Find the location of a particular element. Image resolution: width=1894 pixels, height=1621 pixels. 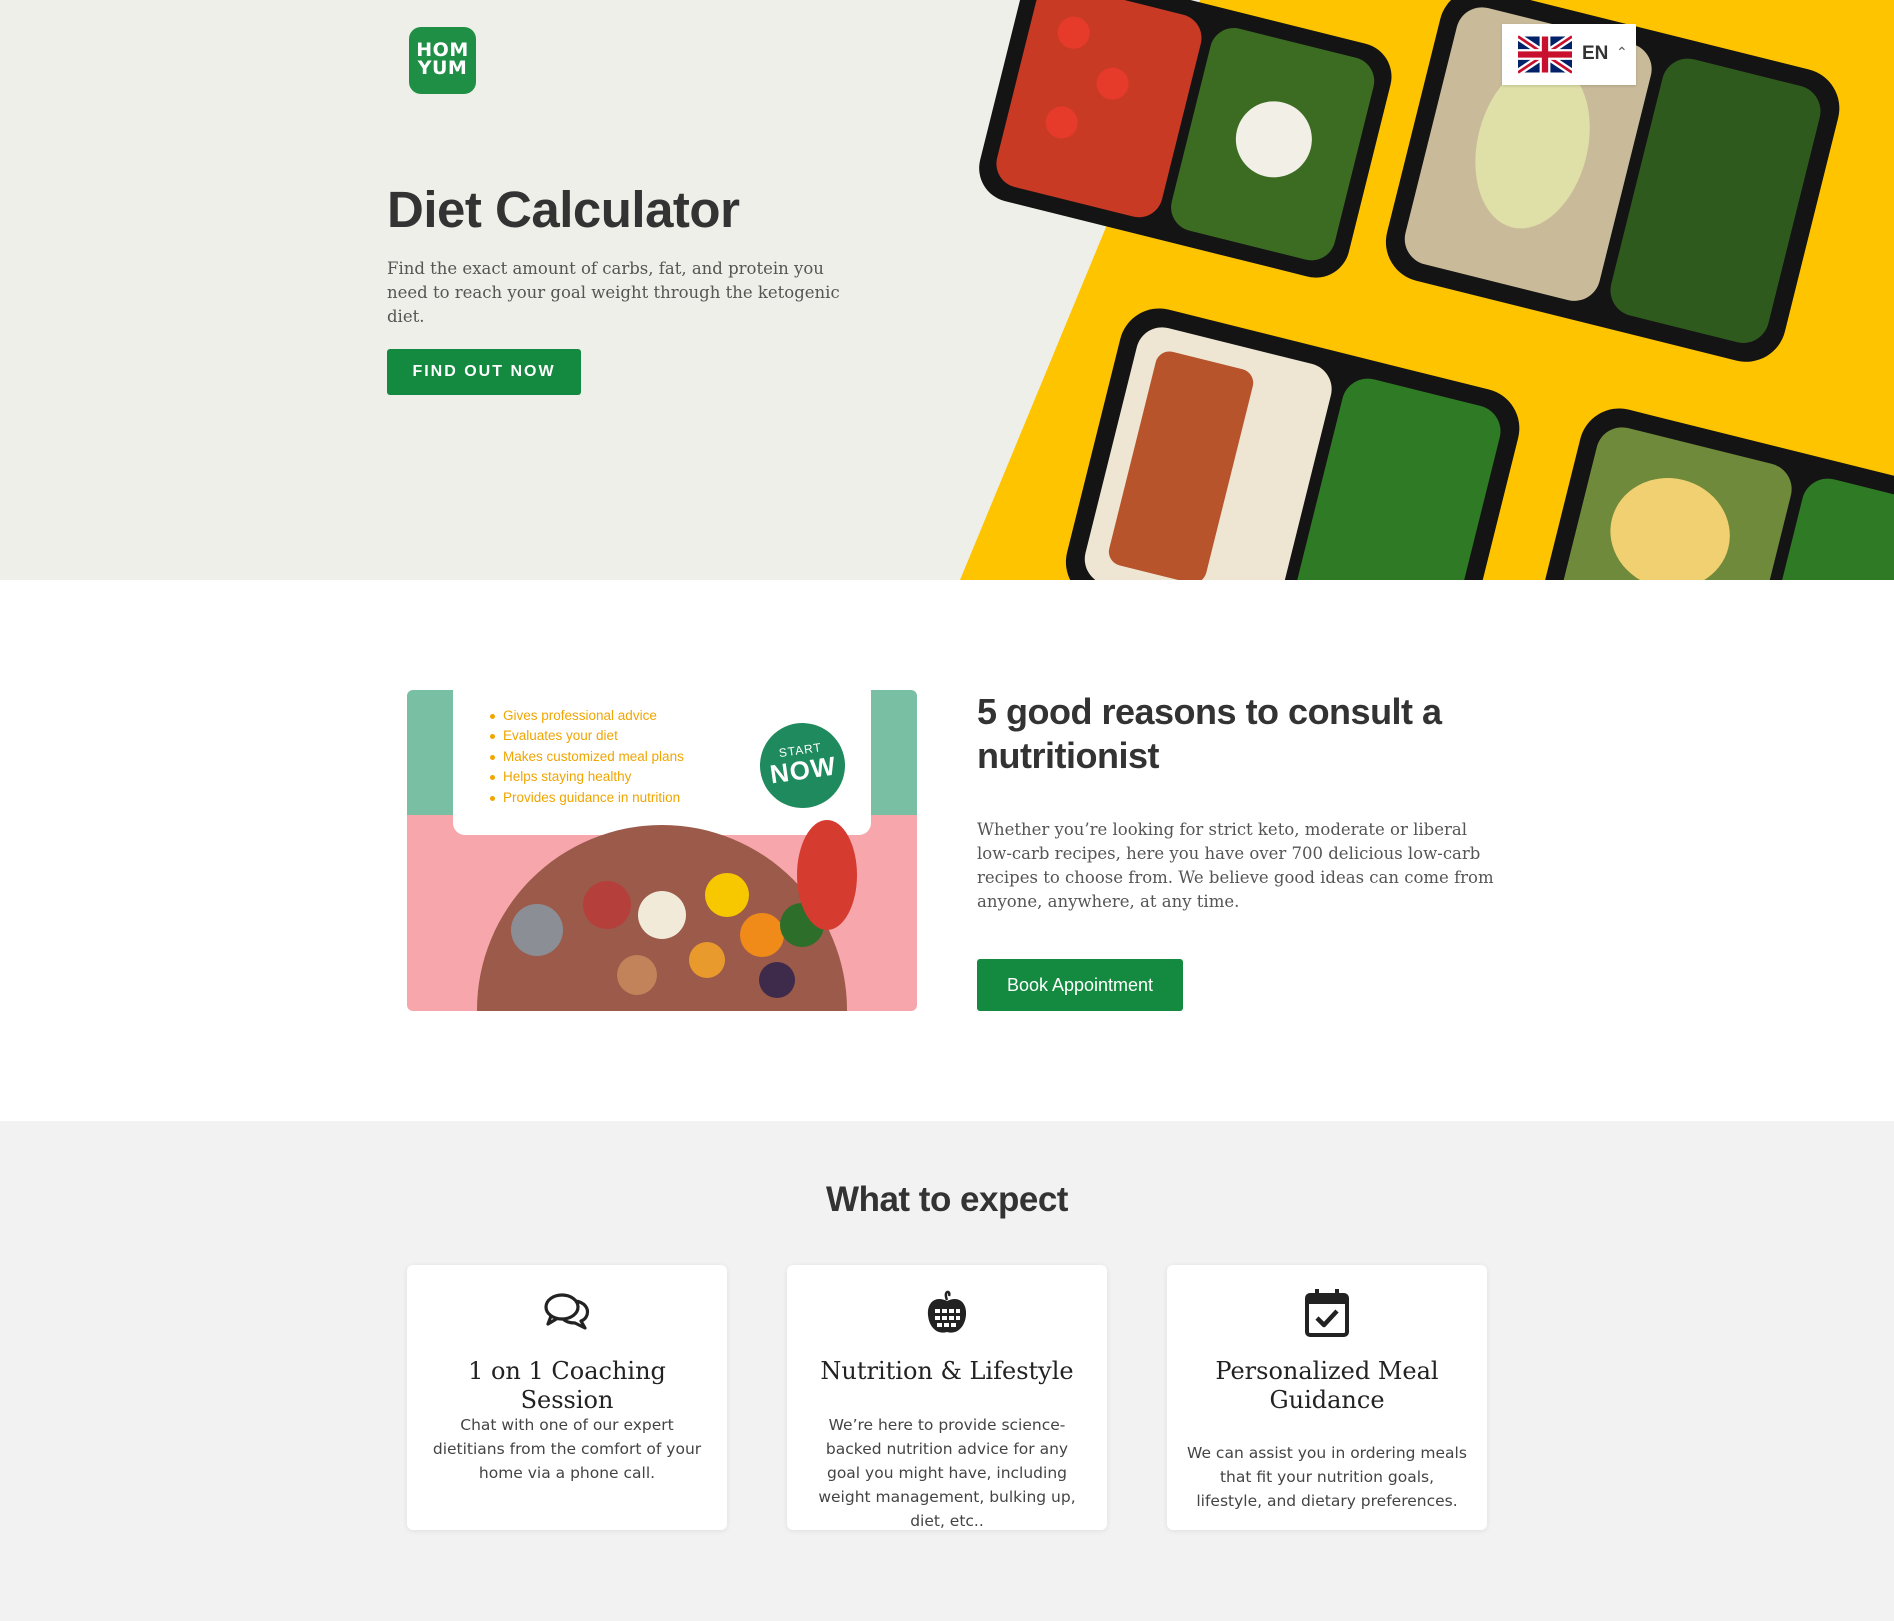

list-item: Makes customized meal plans is located at coordinates (587, 757).